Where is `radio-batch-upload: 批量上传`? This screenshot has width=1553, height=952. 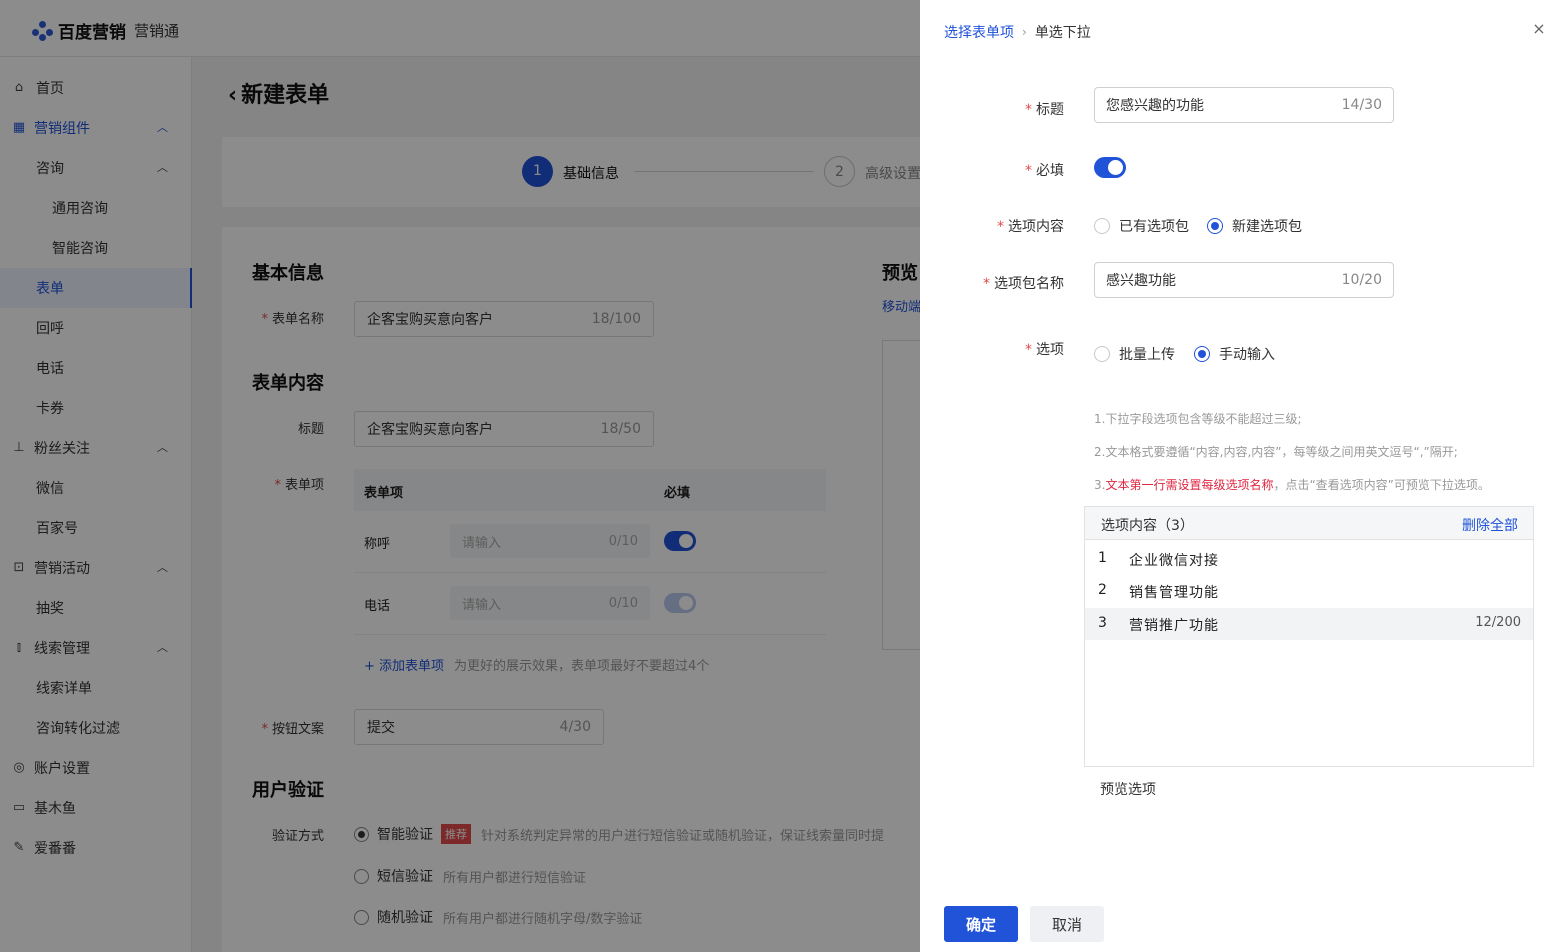 radio-batch-upload: 批量上传 is located at coordinates (1134, 354).